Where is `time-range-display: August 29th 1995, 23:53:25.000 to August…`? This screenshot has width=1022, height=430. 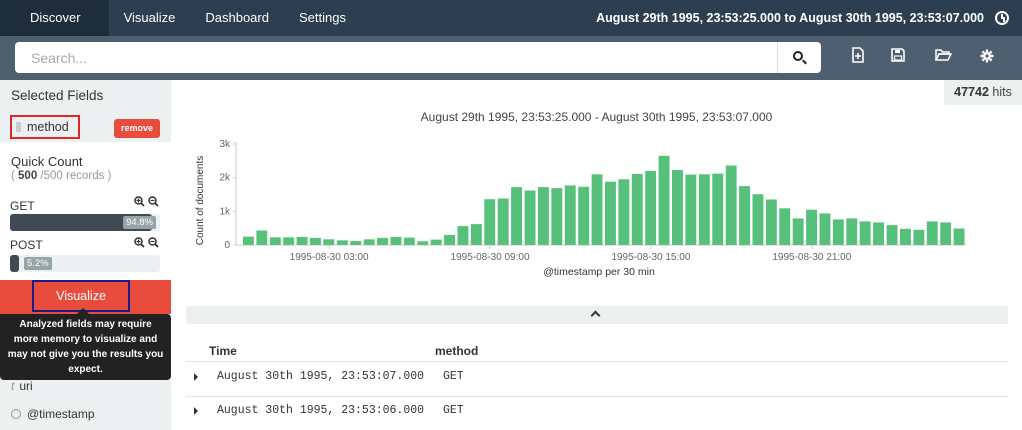
time-range-display: August 29th 1995, 23:53:25.000 to August… is located at coordinates (790, 18).